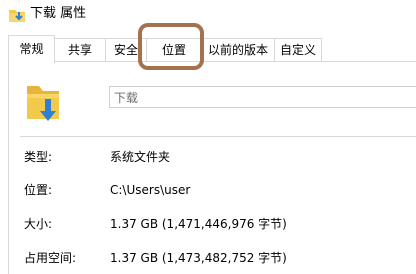  What do you see at coordinates (174, 49) in the screenshot?
I see `tab-location: 位置` at bounding box center [174, 49].